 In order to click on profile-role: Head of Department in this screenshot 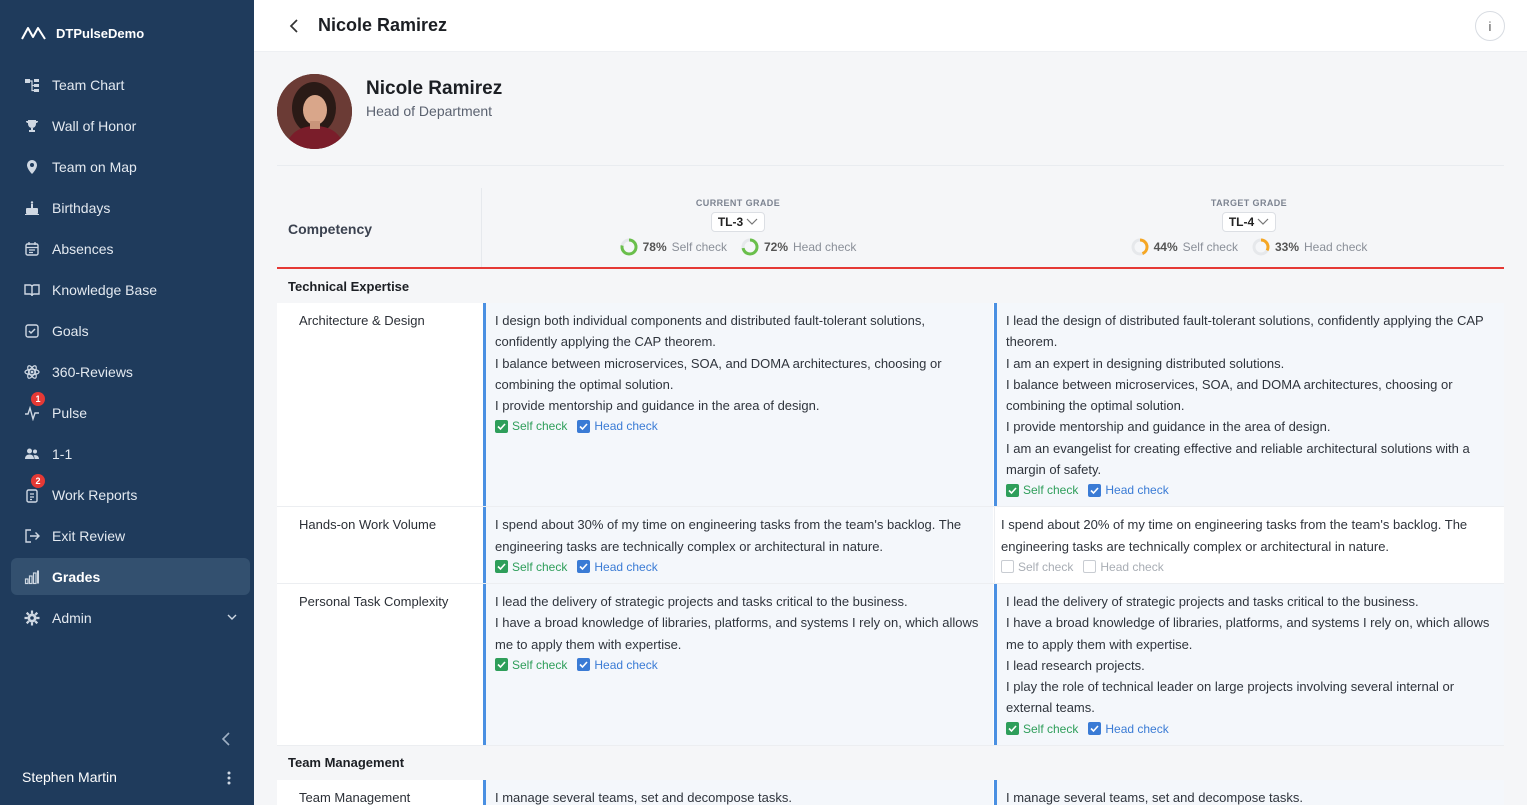, I will do `click(429, 111)`.